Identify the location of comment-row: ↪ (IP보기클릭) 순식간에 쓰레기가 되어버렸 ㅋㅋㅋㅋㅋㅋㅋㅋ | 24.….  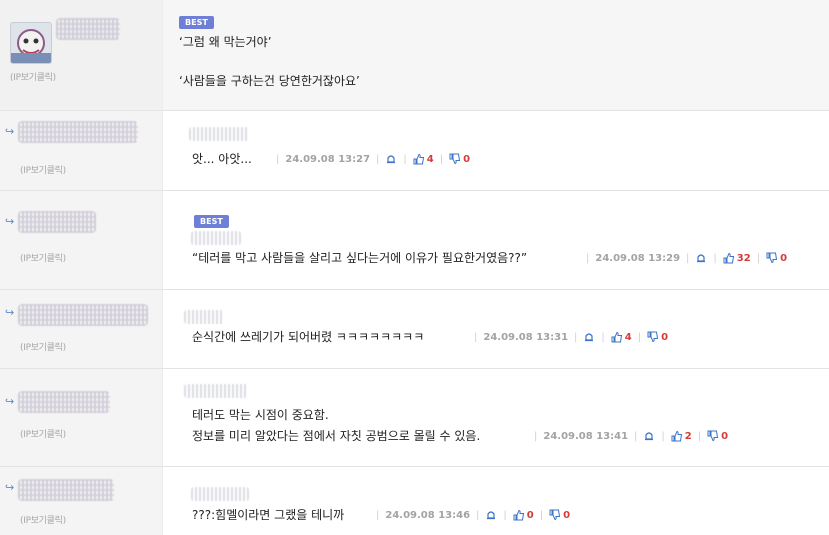
(414, 329).